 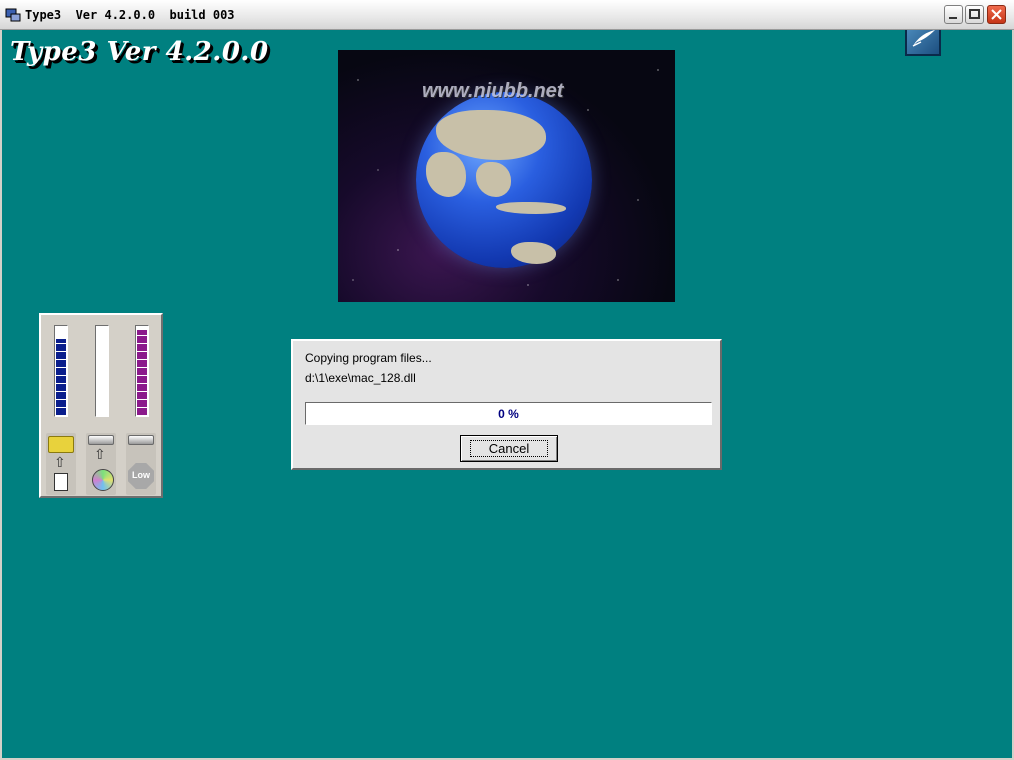 I want to click on maximize-button, so click(x=974, y=14).